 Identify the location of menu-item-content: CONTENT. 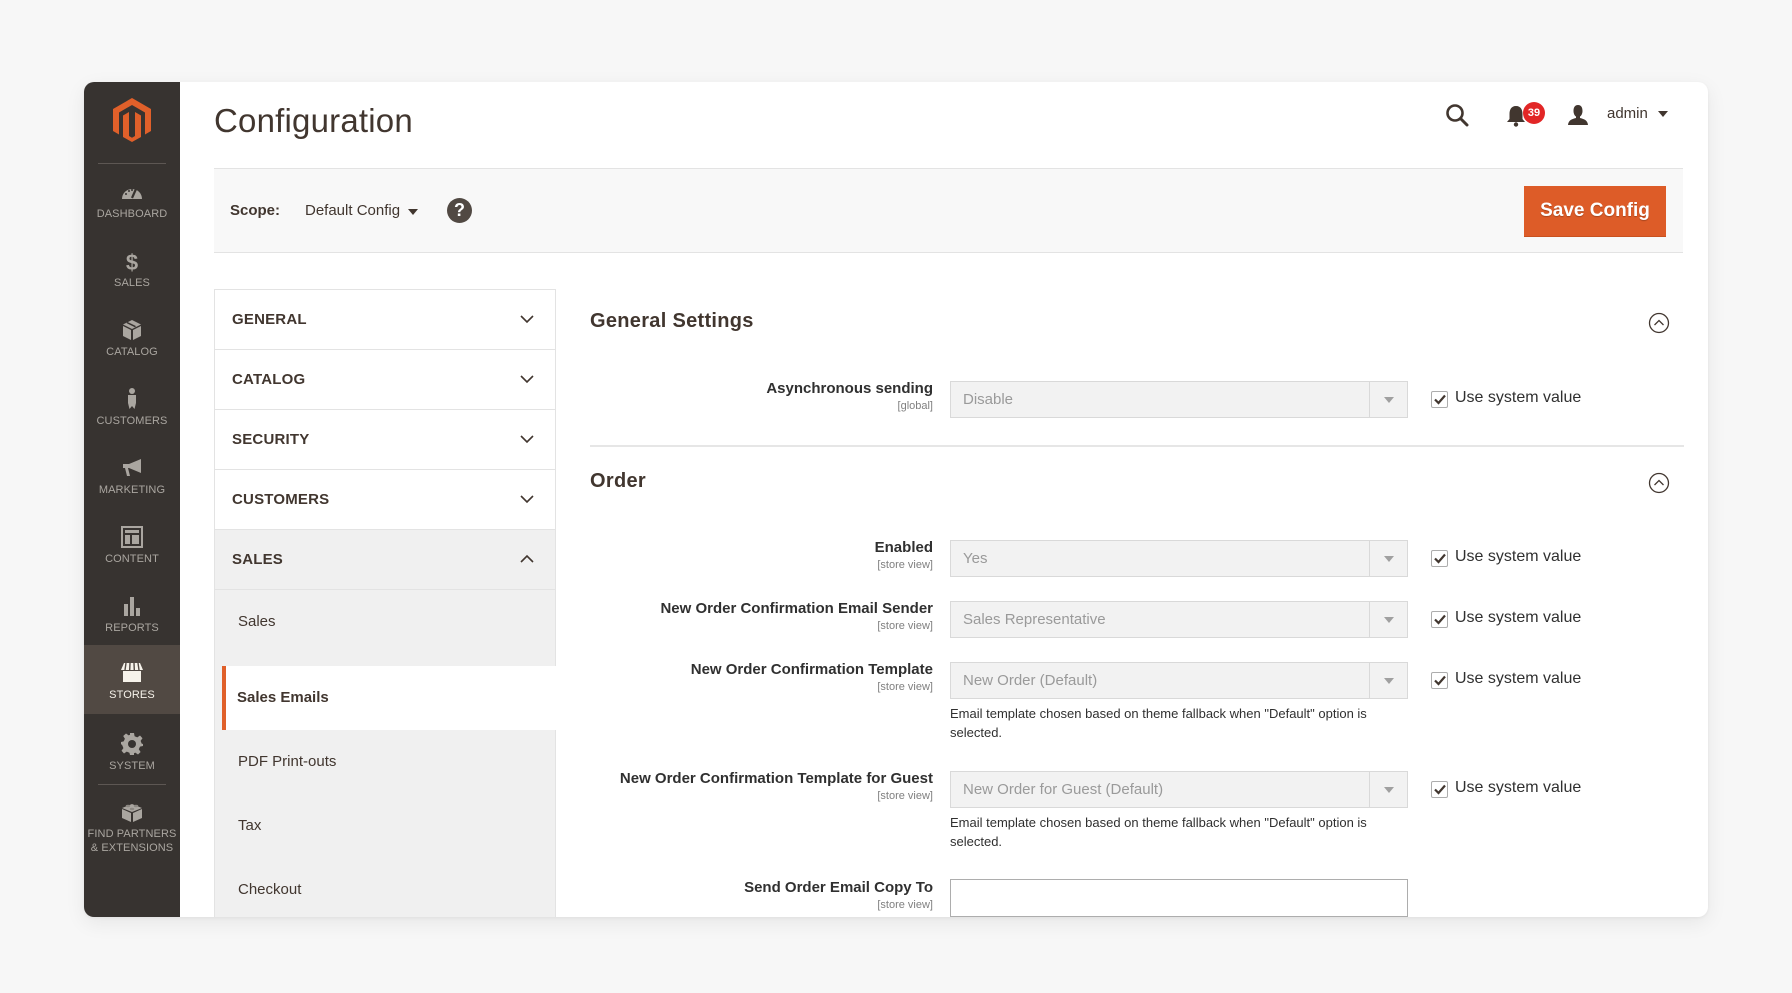
(132, 549).